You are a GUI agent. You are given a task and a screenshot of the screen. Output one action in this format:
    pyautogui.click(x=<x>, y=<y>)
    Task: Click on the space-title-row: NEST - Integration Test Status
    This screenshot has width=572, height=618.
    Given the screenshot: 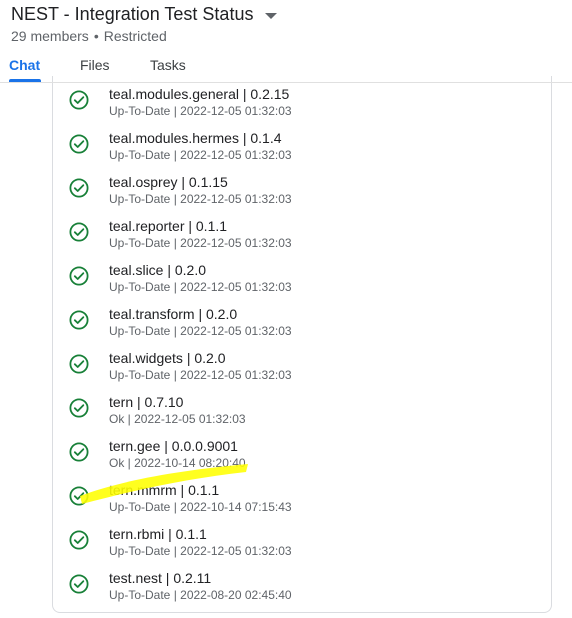 What is the action you would take?
    pyautogui.click(x=144, y=14)
    